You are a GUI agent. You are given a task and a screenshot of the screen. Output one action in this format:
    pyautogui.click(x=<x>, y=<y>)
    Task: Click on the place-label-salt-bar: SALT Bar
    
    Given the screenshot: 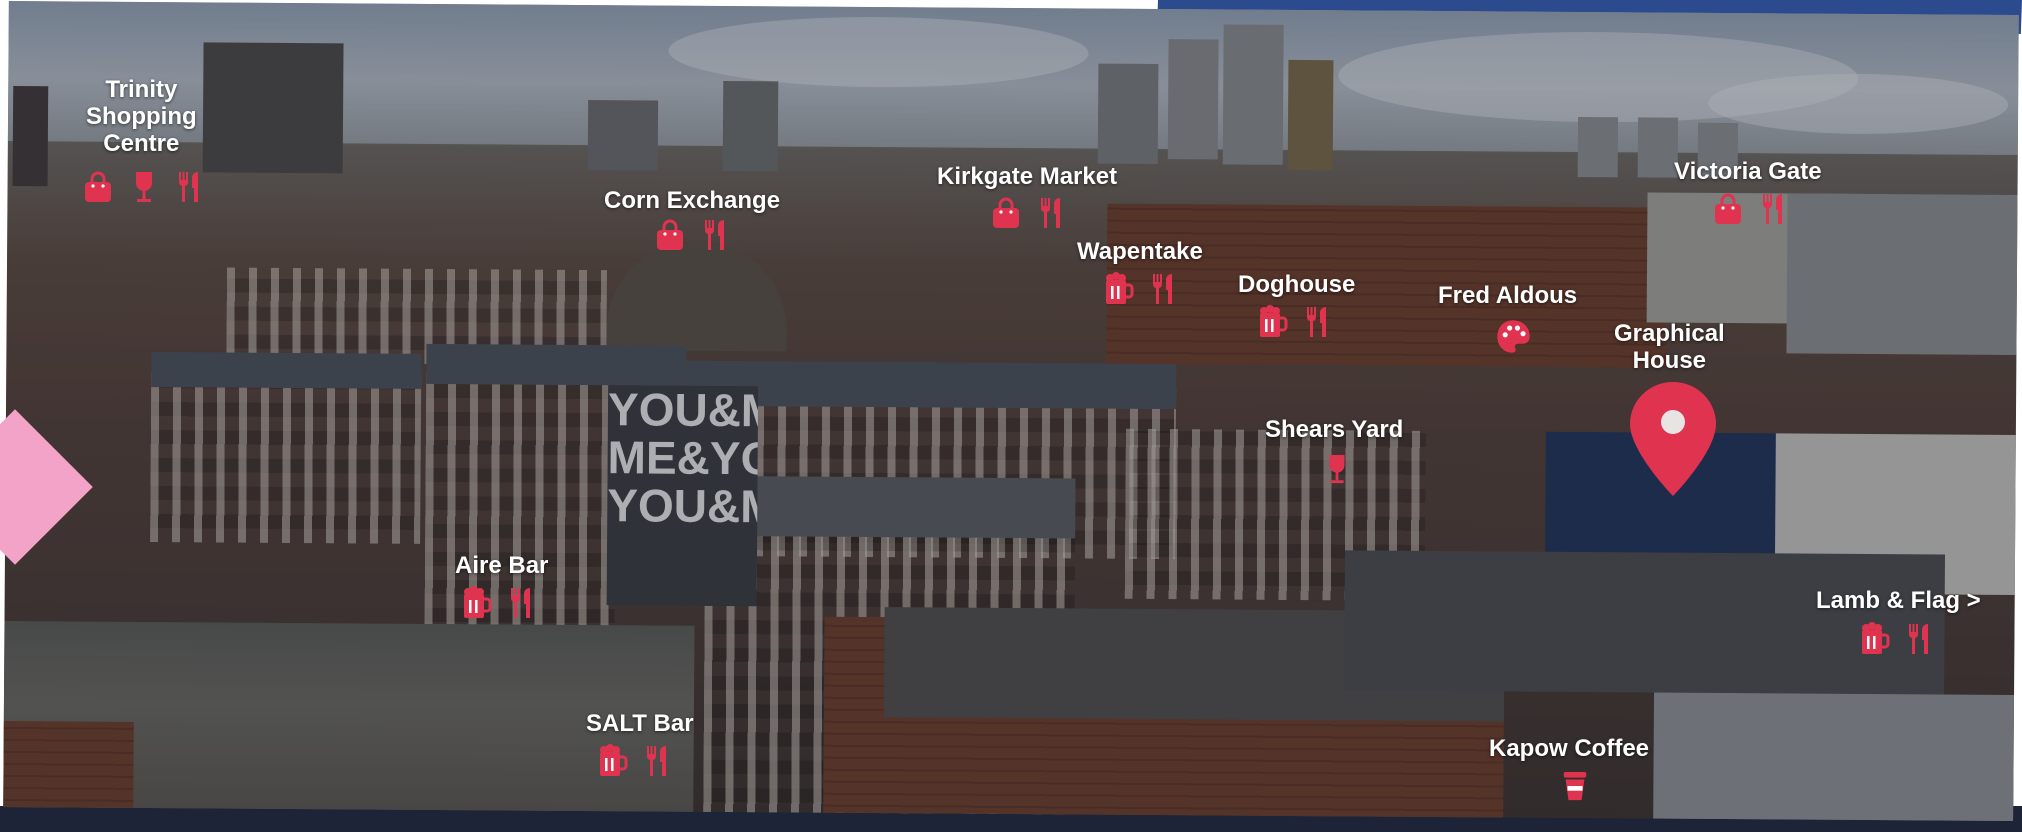 What is the action you would take?
    pyautogui.click(x=640, y=723)
    